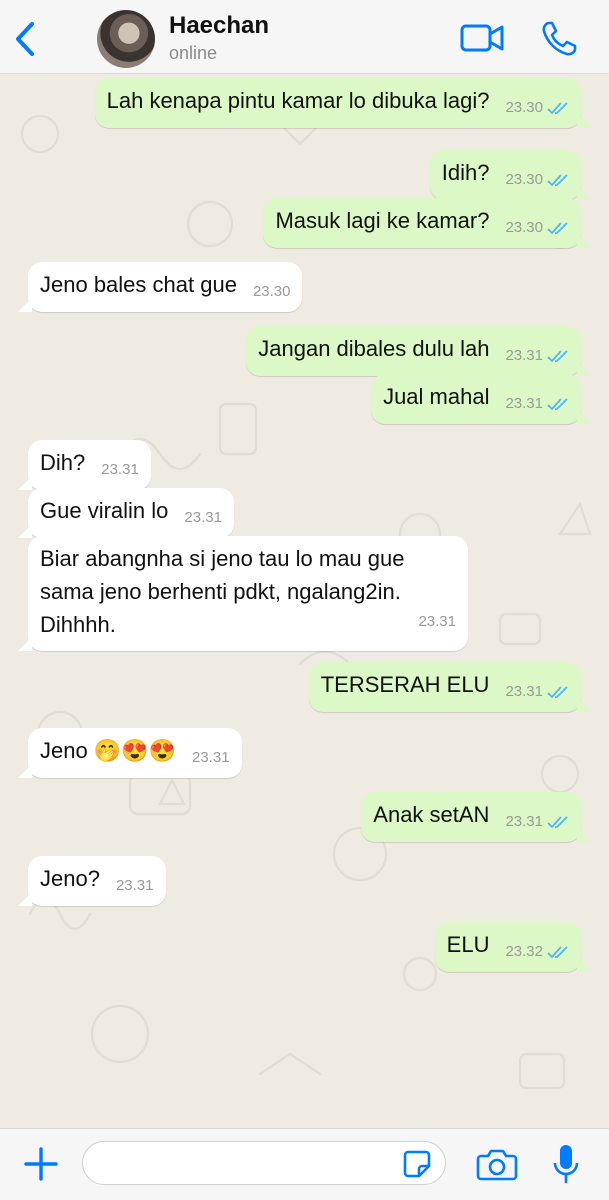  Describe the element at coordinates (138, 284) in the screenshot. I see `message-text: Jeno bales chat gue` at that location.